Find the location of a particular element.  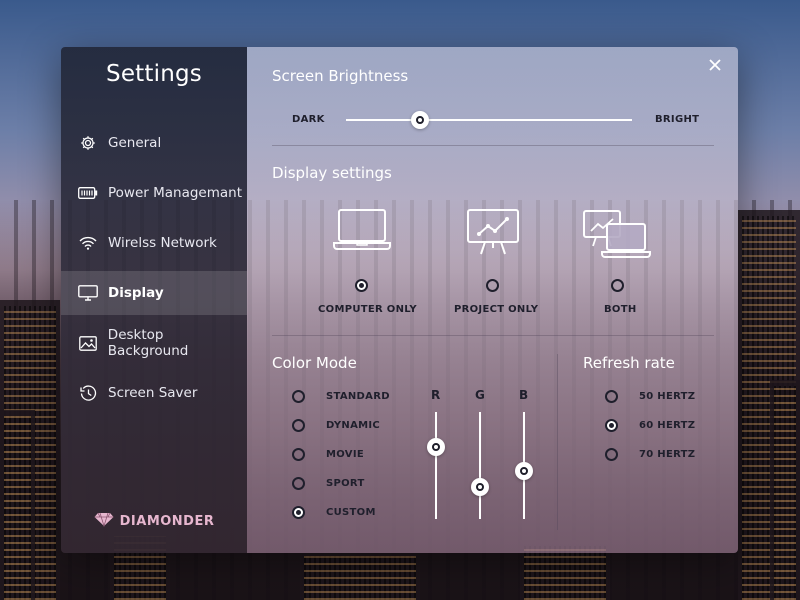

close-button is located at coordinates (715, 66).